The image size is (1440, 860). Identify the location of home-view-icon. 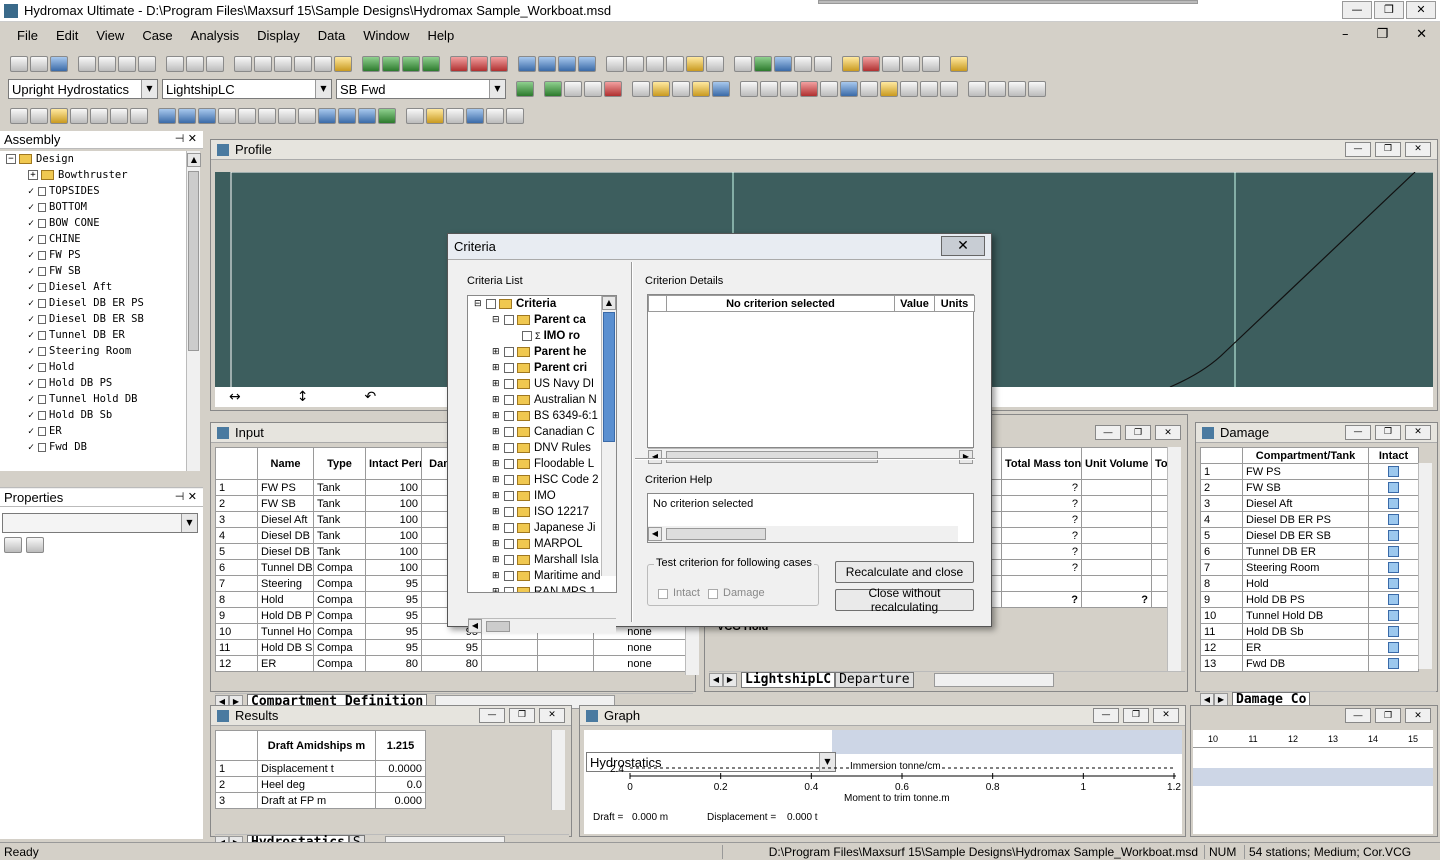
(303, 64).